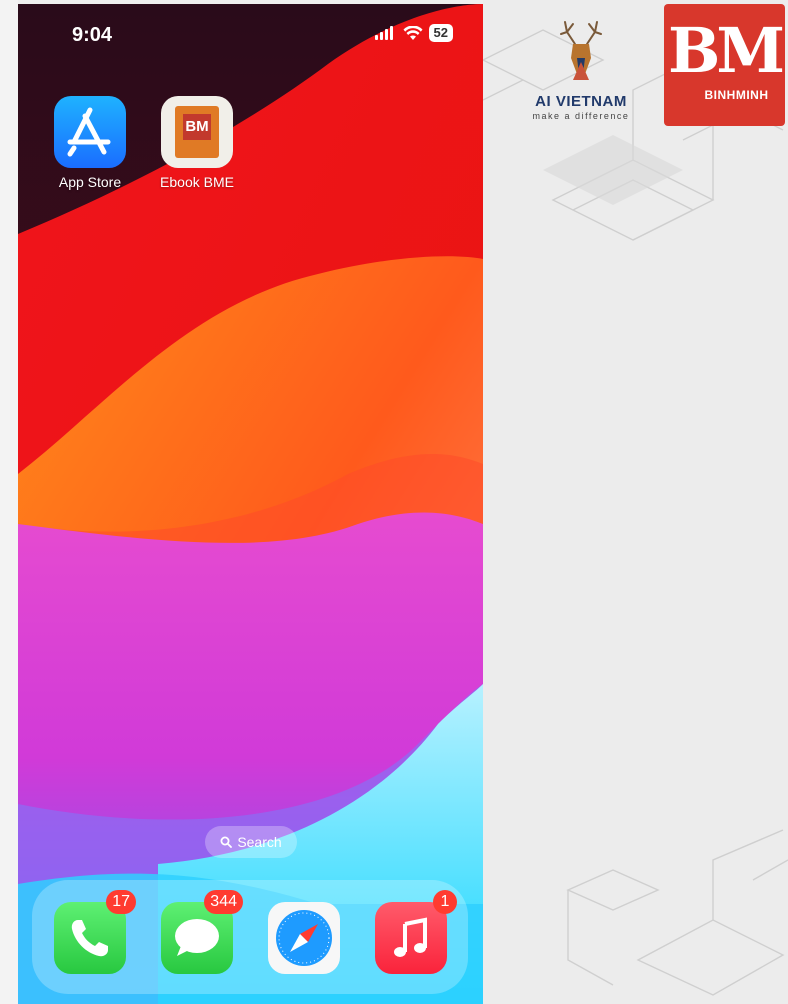 This screenshot has width=788, height=1004. Describe the element at coordinates (226, 842) in the screenshot. I see `search-icon` at that location.